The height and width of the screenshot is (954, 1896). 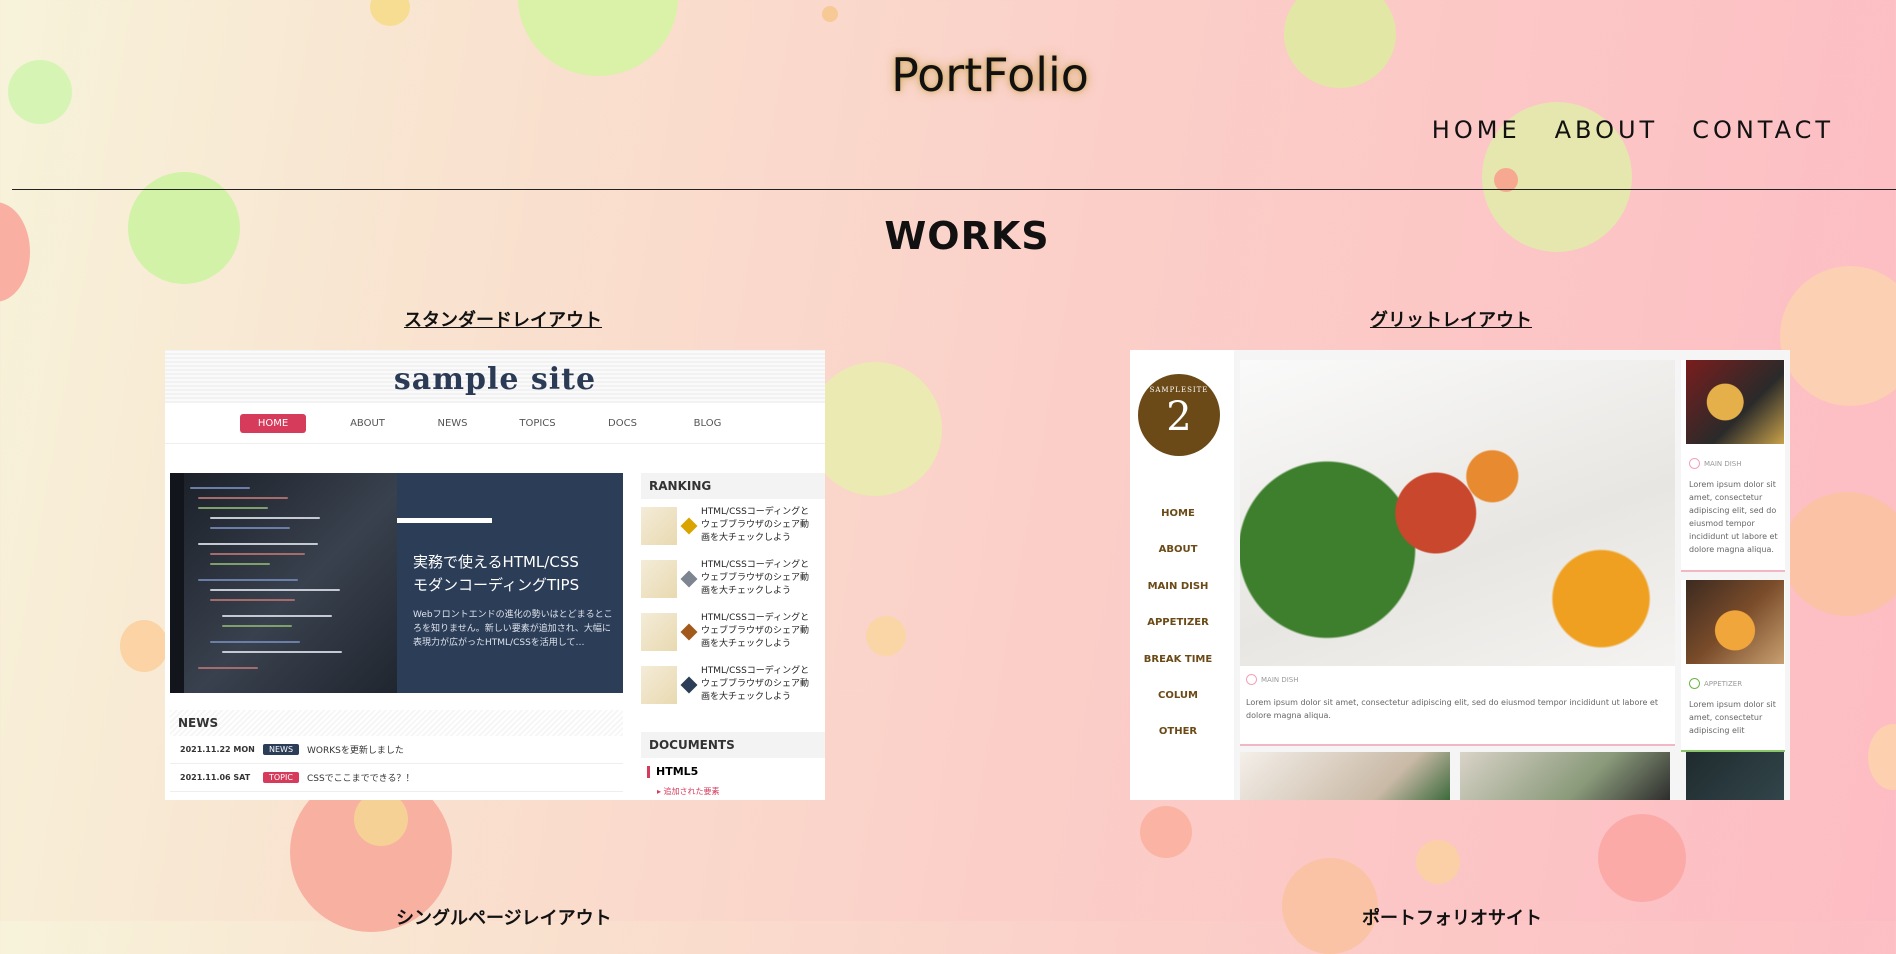 What do you see at coordinates (1457, 513) in the screenshot?
I see `thumb-grid-food-image` at bounding box center [1457, 513].